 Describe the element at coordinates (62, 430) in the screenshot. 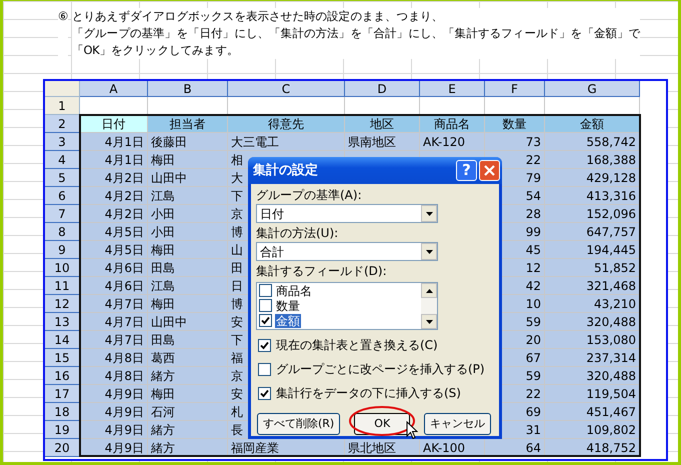

I see `row-header: 19` at that location.